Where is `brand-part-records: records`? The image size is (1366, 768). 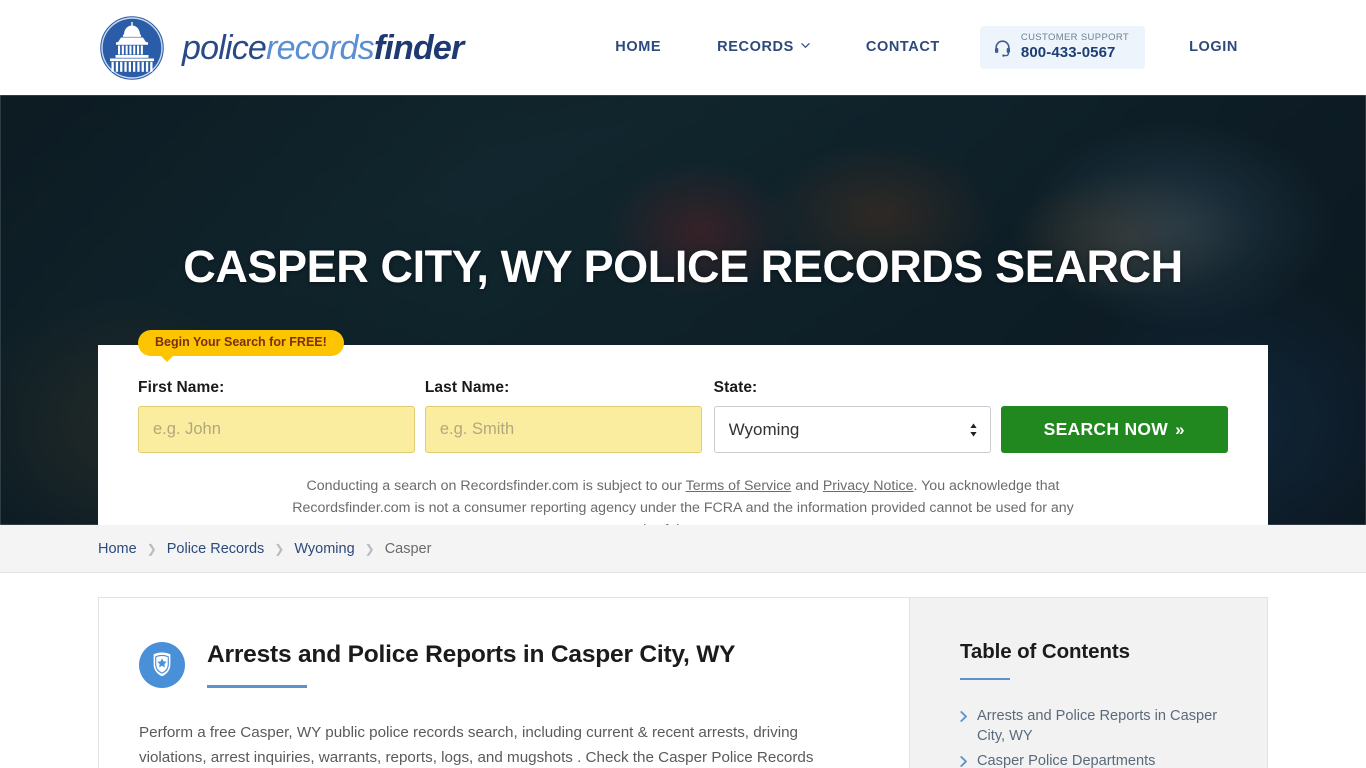
brand-part-records: records is located at coordinates (320, 47).